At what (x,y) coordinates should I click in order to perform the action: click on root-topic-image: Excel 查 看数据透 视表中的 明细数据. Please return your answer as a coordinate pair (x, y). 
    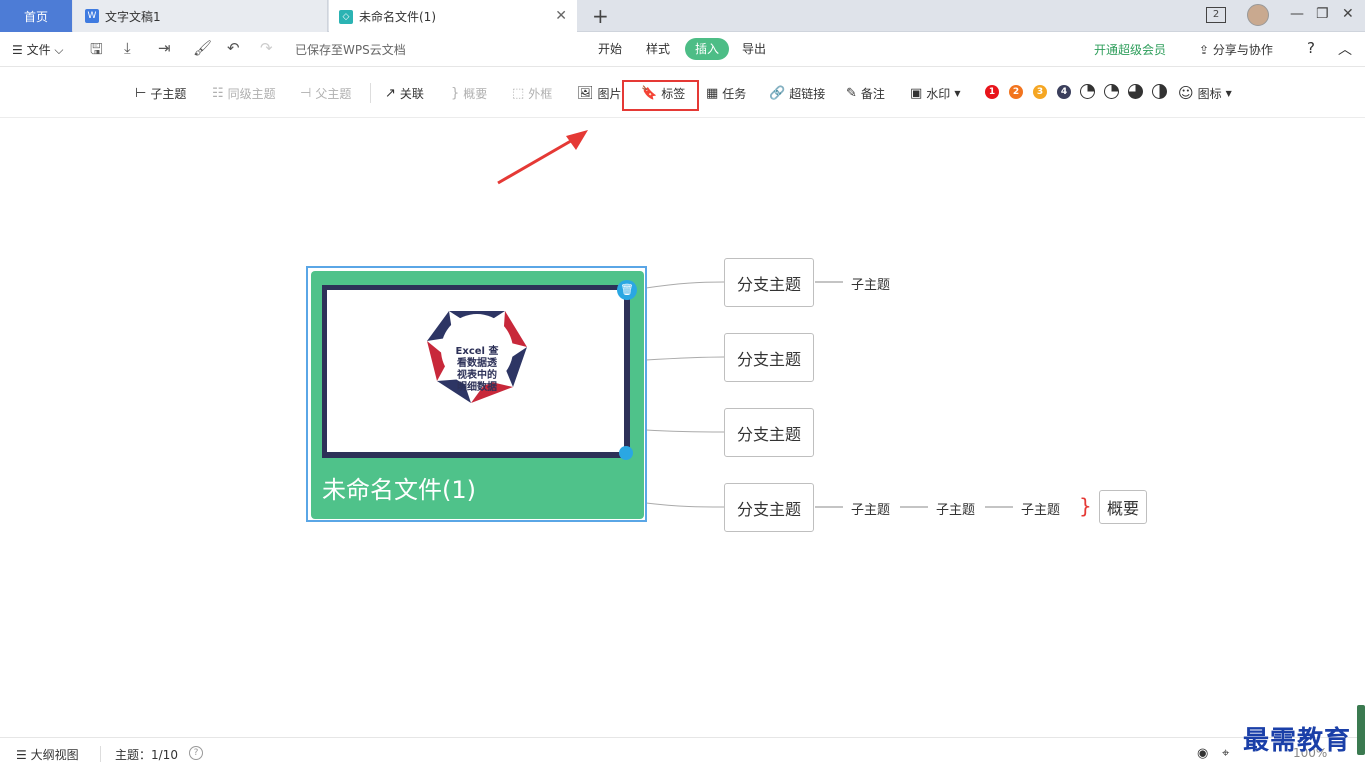
    Looking at the image, I should click on (476, 371).